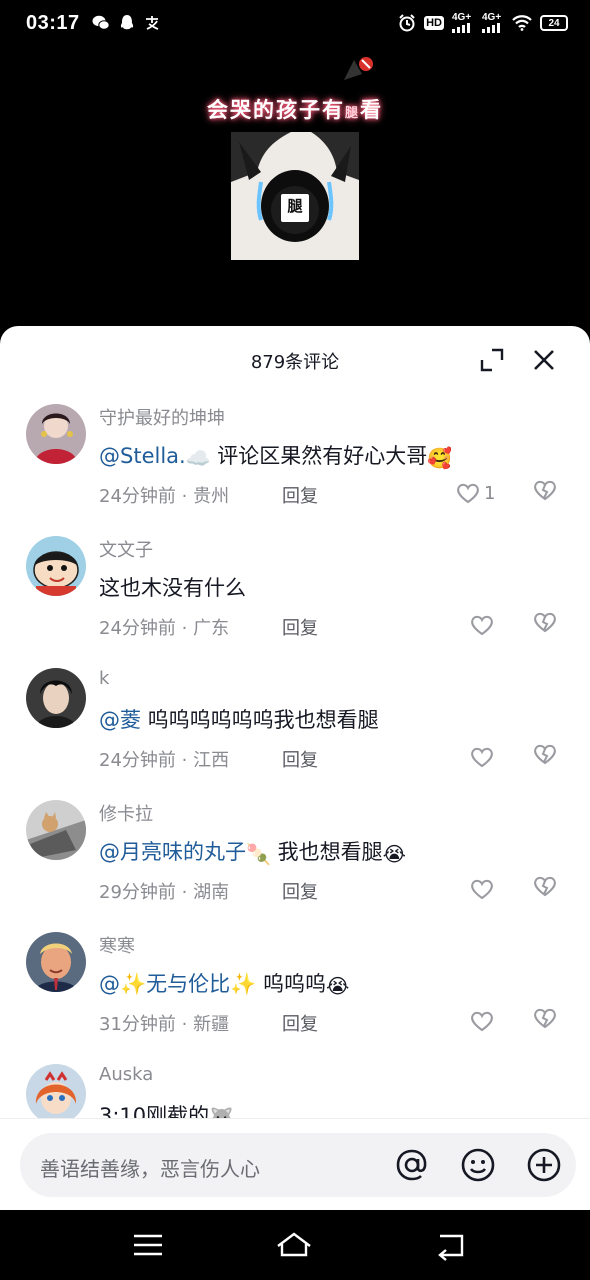 The width and height of the screenshot is (590, 1280). Describe the element at coordinates (295, 23) in the screenshot. I see `status-bar: 03:17 HD 4G+ 4G+ 24` at that location.